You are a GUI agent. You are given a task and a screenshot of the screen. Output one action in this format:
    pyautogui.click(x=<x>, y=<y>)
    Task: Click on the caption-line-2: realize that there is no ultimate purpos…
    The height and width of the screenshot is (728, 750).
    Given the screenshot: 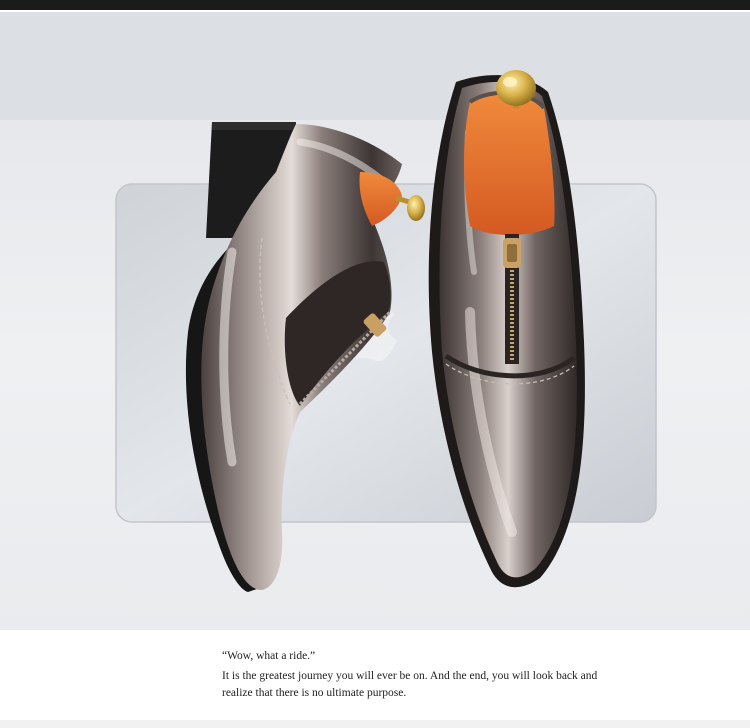 What is the action you would take?
    pyautogui.click(x=314, y=693)
    